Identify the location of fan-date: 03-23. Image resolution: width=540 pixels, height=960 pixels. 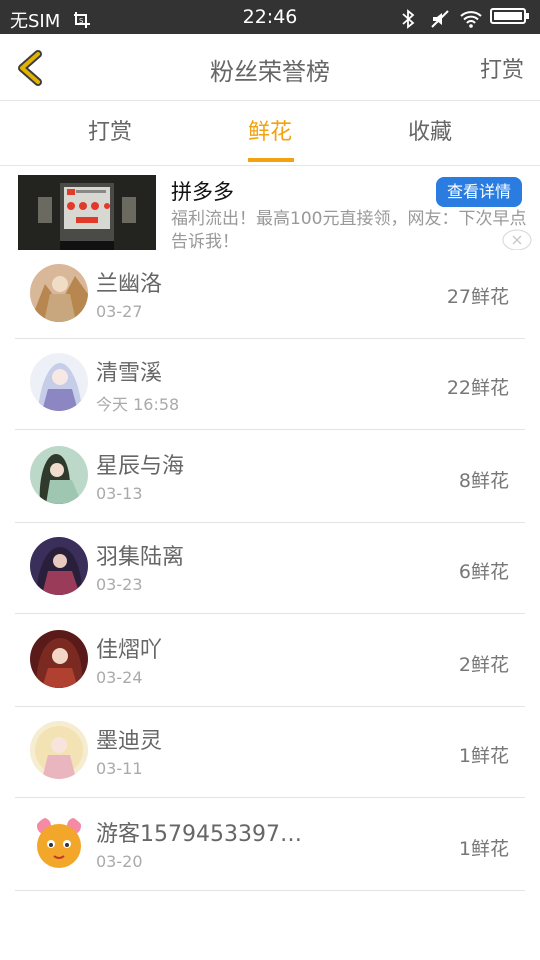
(119, 584).